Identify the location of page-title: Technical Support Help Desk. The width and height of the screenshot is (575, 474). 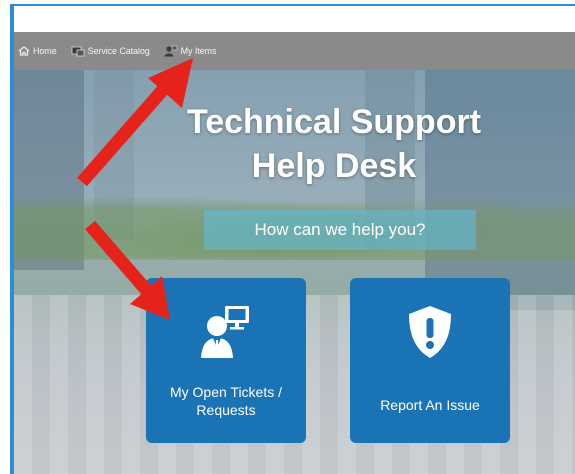
(334, 144).